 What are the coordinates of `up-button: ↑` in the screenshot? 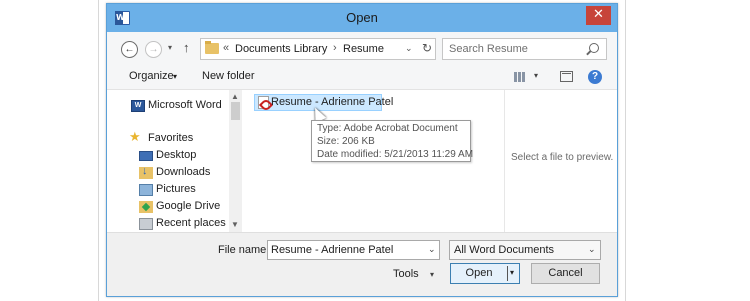 It's located at (186, 47).